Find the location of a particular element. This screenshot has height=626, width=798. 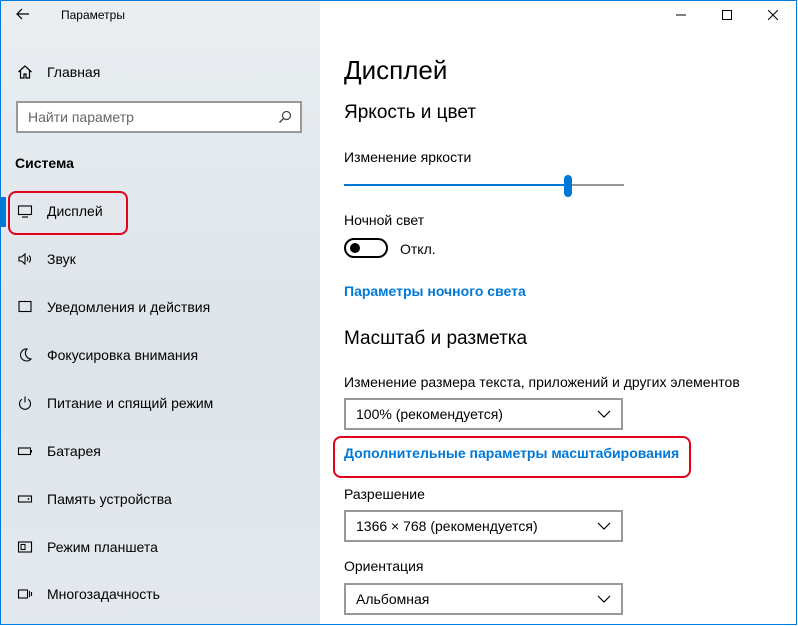

scale-dropdown: 100% (рекомендуется) is located at coordinates (483, 414).